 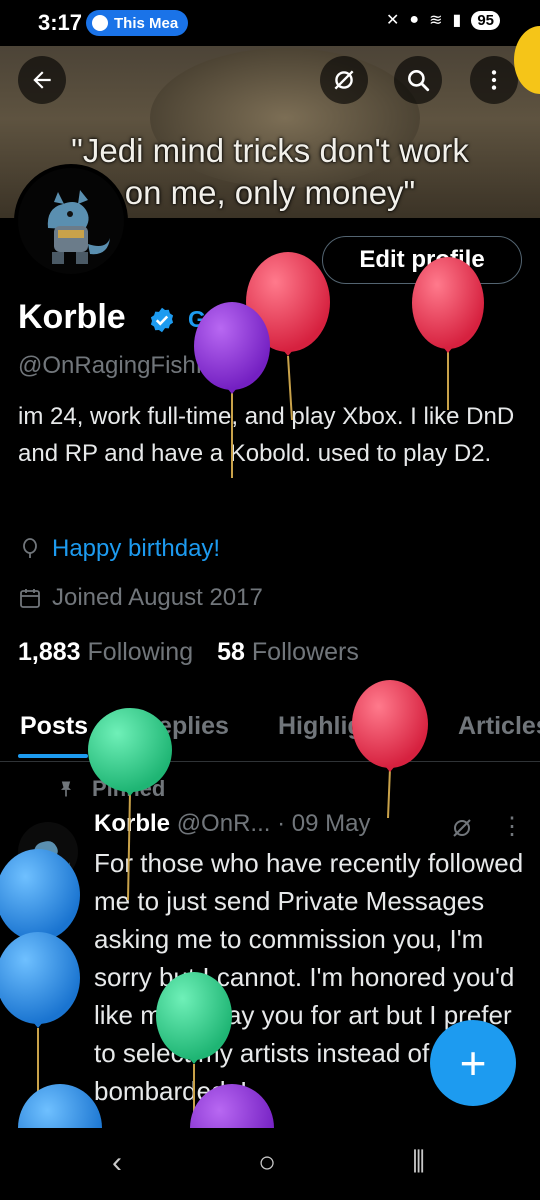 I want to click on more-vertical-icon, so click(x=494, y=80).